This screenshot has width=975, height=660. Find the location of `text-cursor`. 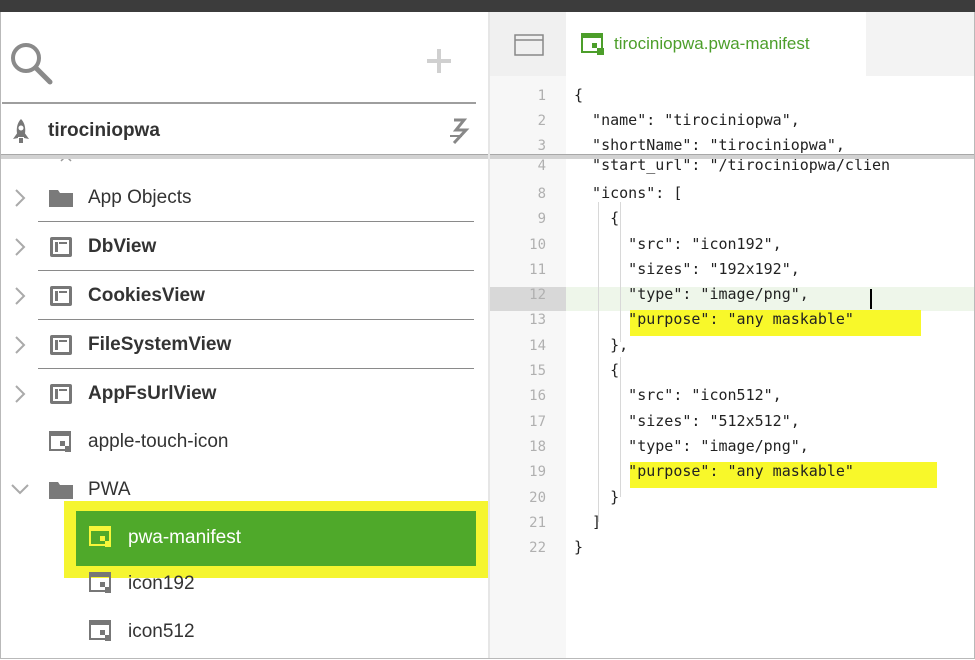

text-cursor is located at coordinates (871, 299).